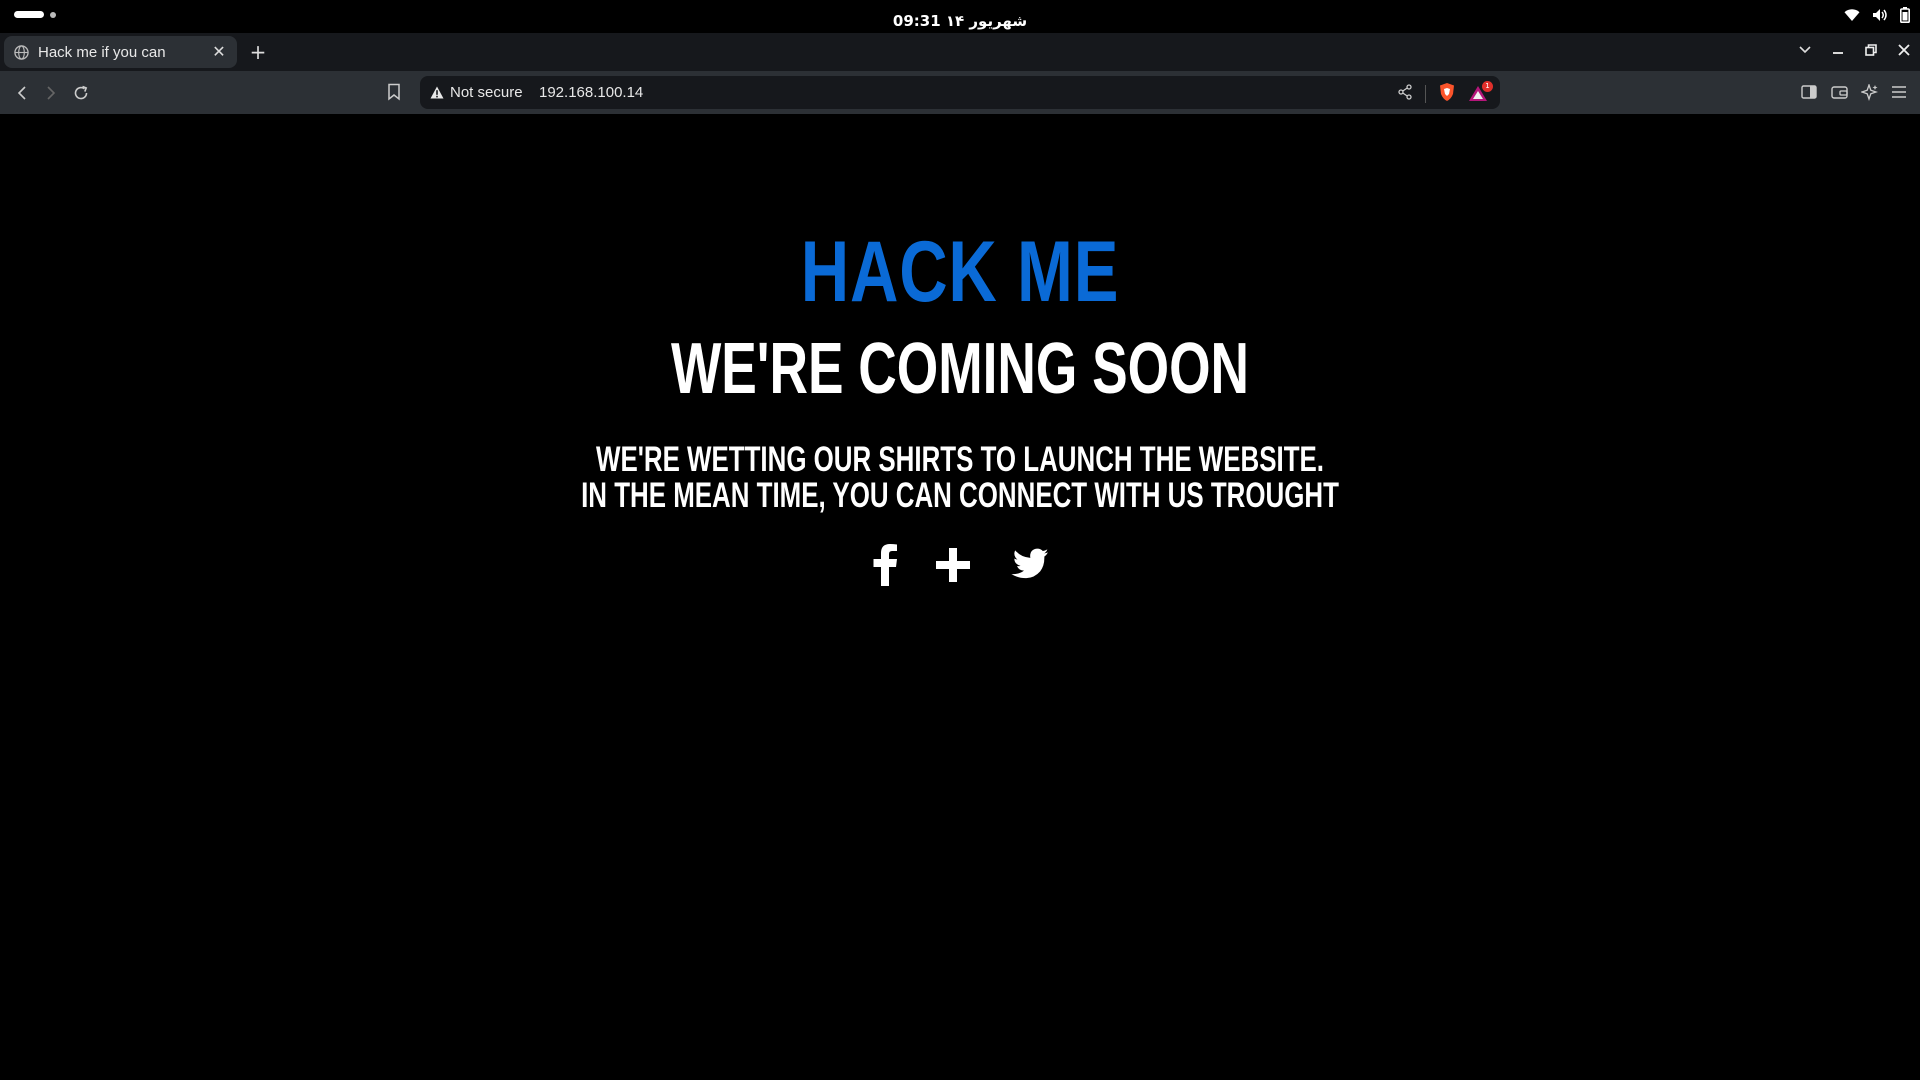 The image size is (1920, 1080). Describe the element at coordinates (1899, 92) in the screenshot. I see `menu-icon` at that location.